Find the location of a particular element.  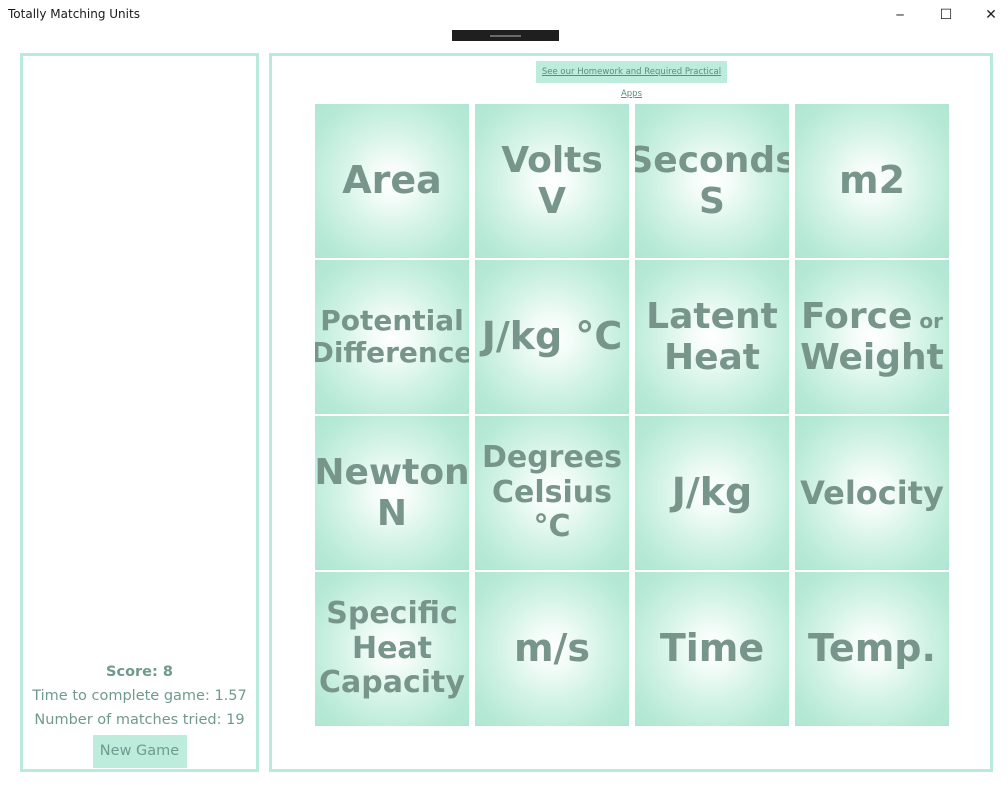

tile-label: Weight is located at coordinates (872, 357).